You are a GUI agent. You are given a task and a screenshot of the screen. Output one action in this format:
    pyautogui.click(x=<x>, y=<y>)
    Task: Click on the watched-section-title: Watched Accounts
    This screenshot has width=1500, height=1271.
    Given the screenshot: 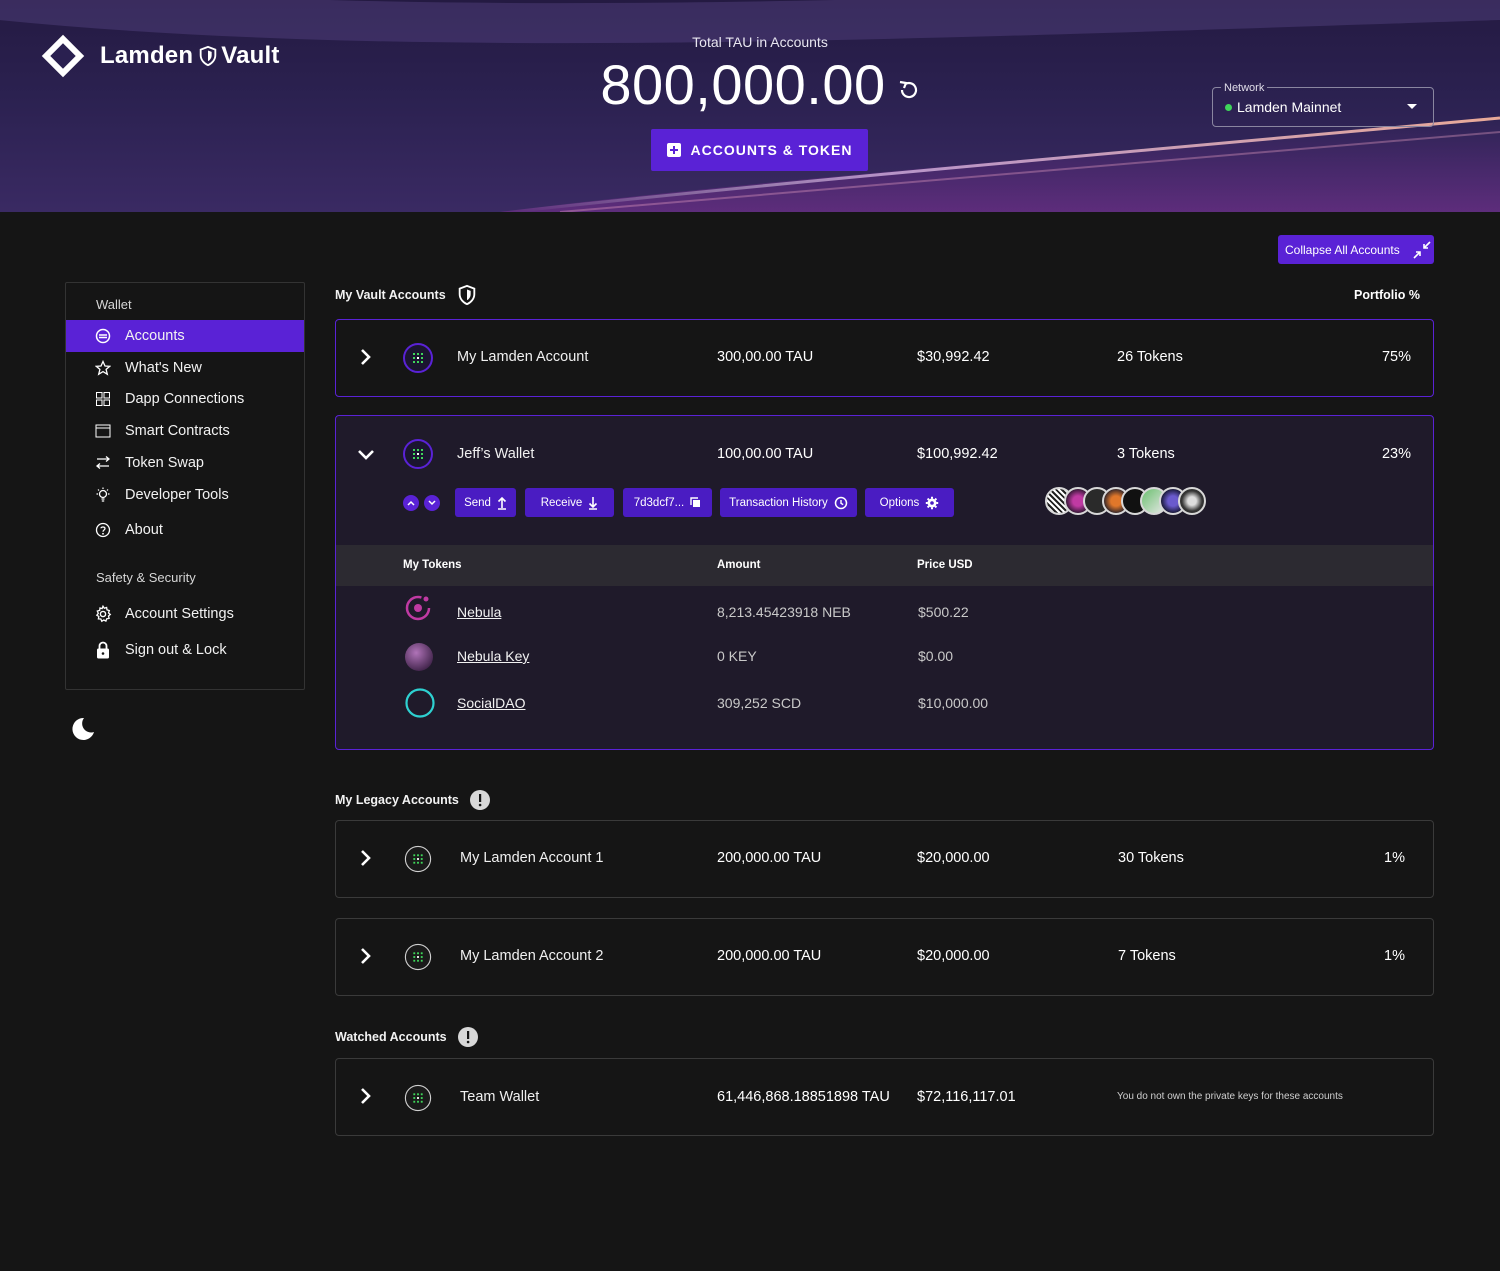 What is the action you would take?
    pyautogui.click(x=407, y=1037)
    